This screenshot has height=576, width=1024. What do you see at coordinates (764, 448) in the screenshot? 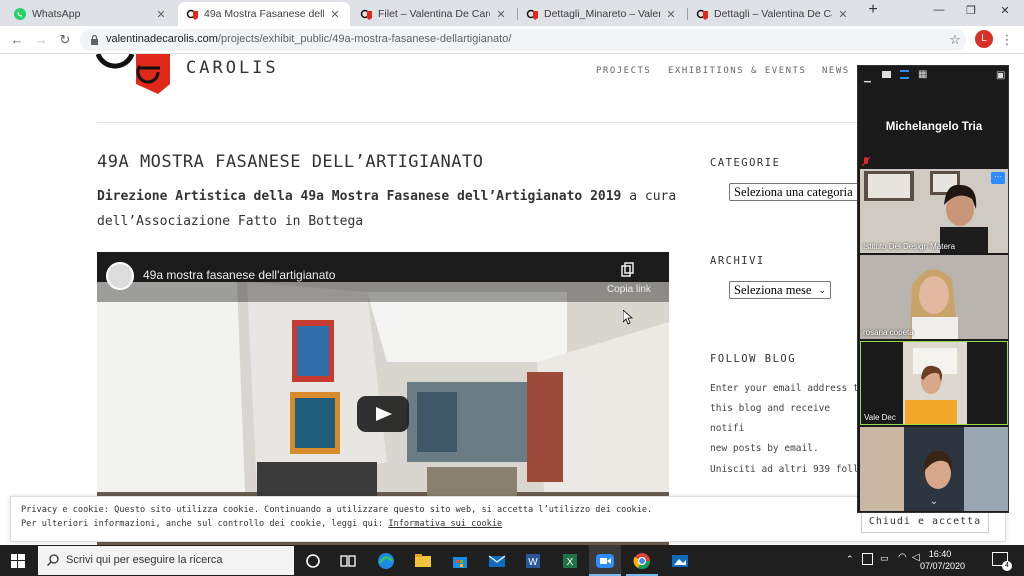
I see `follow-text-line: new posts by email.` at bounding box center [764, 448].